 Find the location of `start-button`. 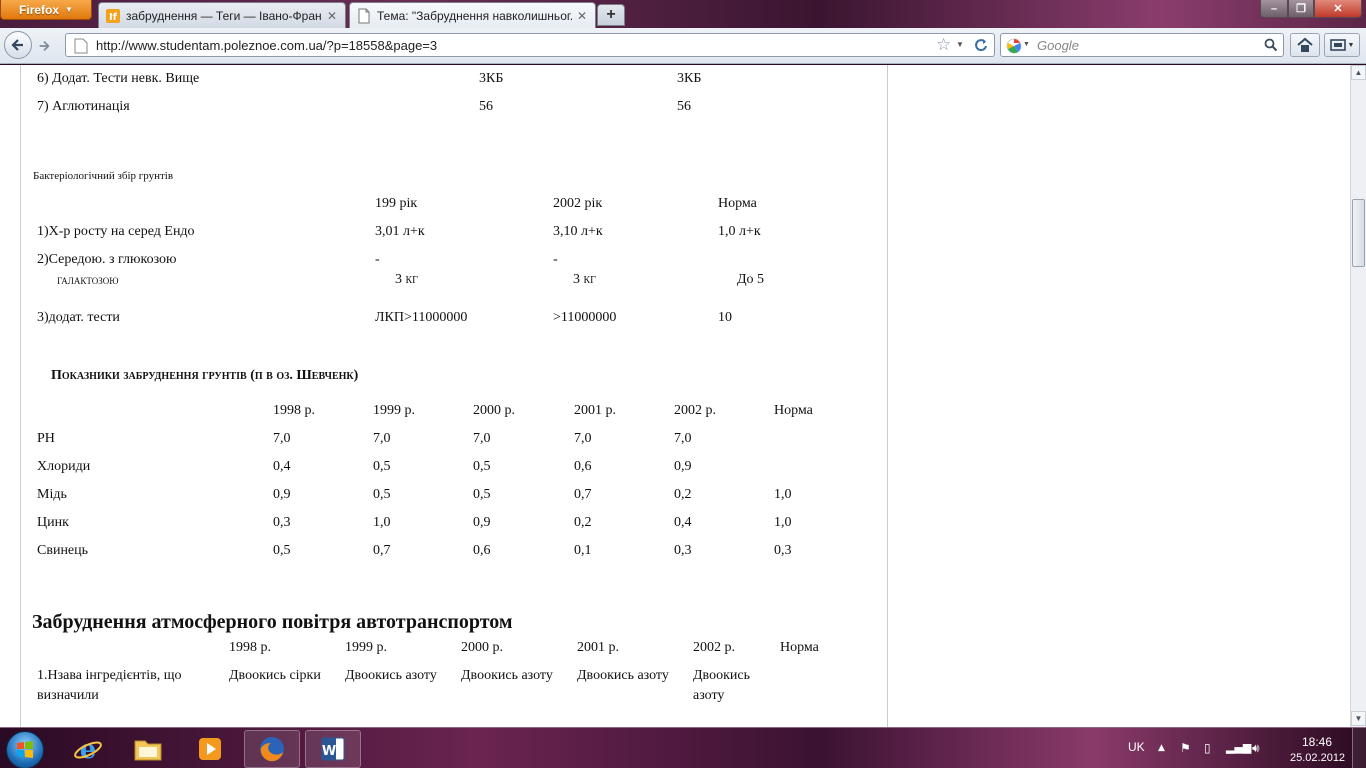

start-button is located at coordinates (25, 749).